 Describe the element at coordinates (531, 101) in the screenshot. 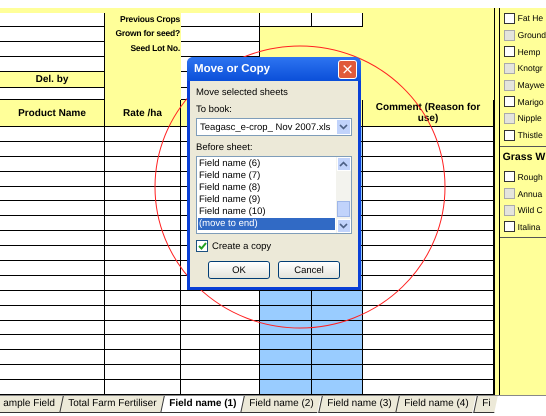

I see `checkbox-label: Marigo` at that location.